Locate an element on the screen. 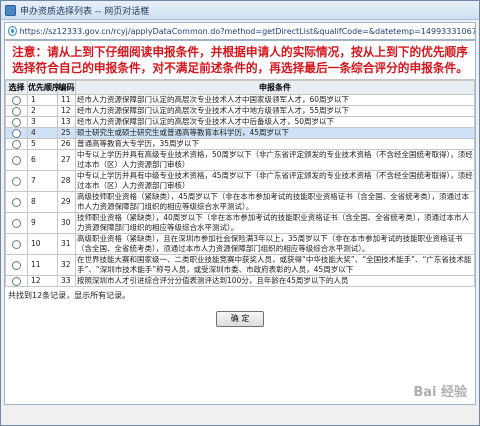 Image resolution: width=480 pixels, height=426 pixels. row-code: 11 is located at coordinates (66, 100).